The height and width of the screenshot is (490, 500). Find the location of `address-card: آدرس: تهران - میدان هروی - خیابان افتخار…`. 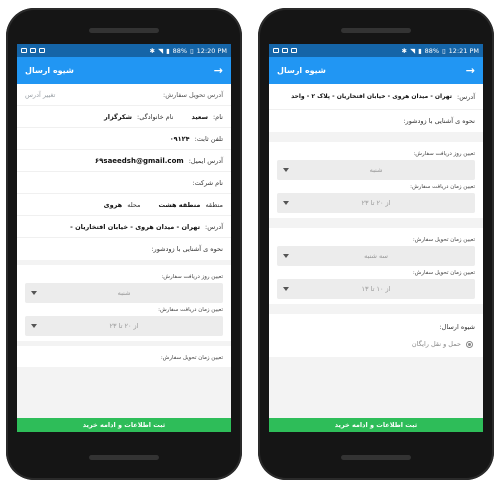

address-card: آدرس: تهران - میدان هروی - خیابان افتخار… is located at coordinates (376, 108).